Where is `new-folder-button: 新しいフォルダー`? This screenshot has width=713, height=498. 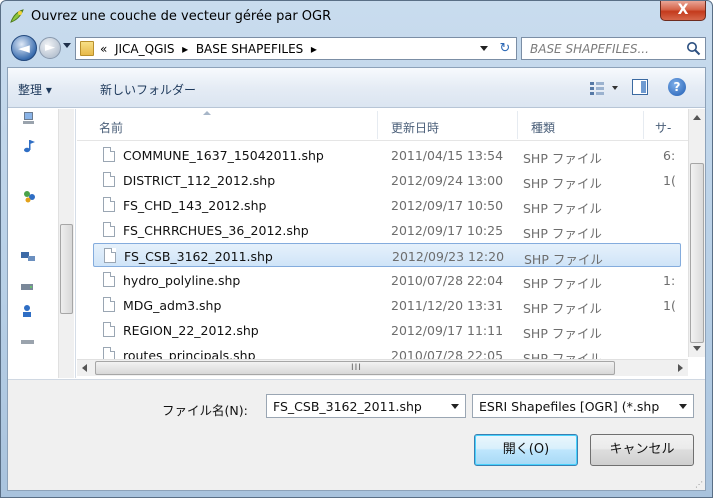
new-folder-button: 新しいフォルダー is located at coordinates (148, 89).